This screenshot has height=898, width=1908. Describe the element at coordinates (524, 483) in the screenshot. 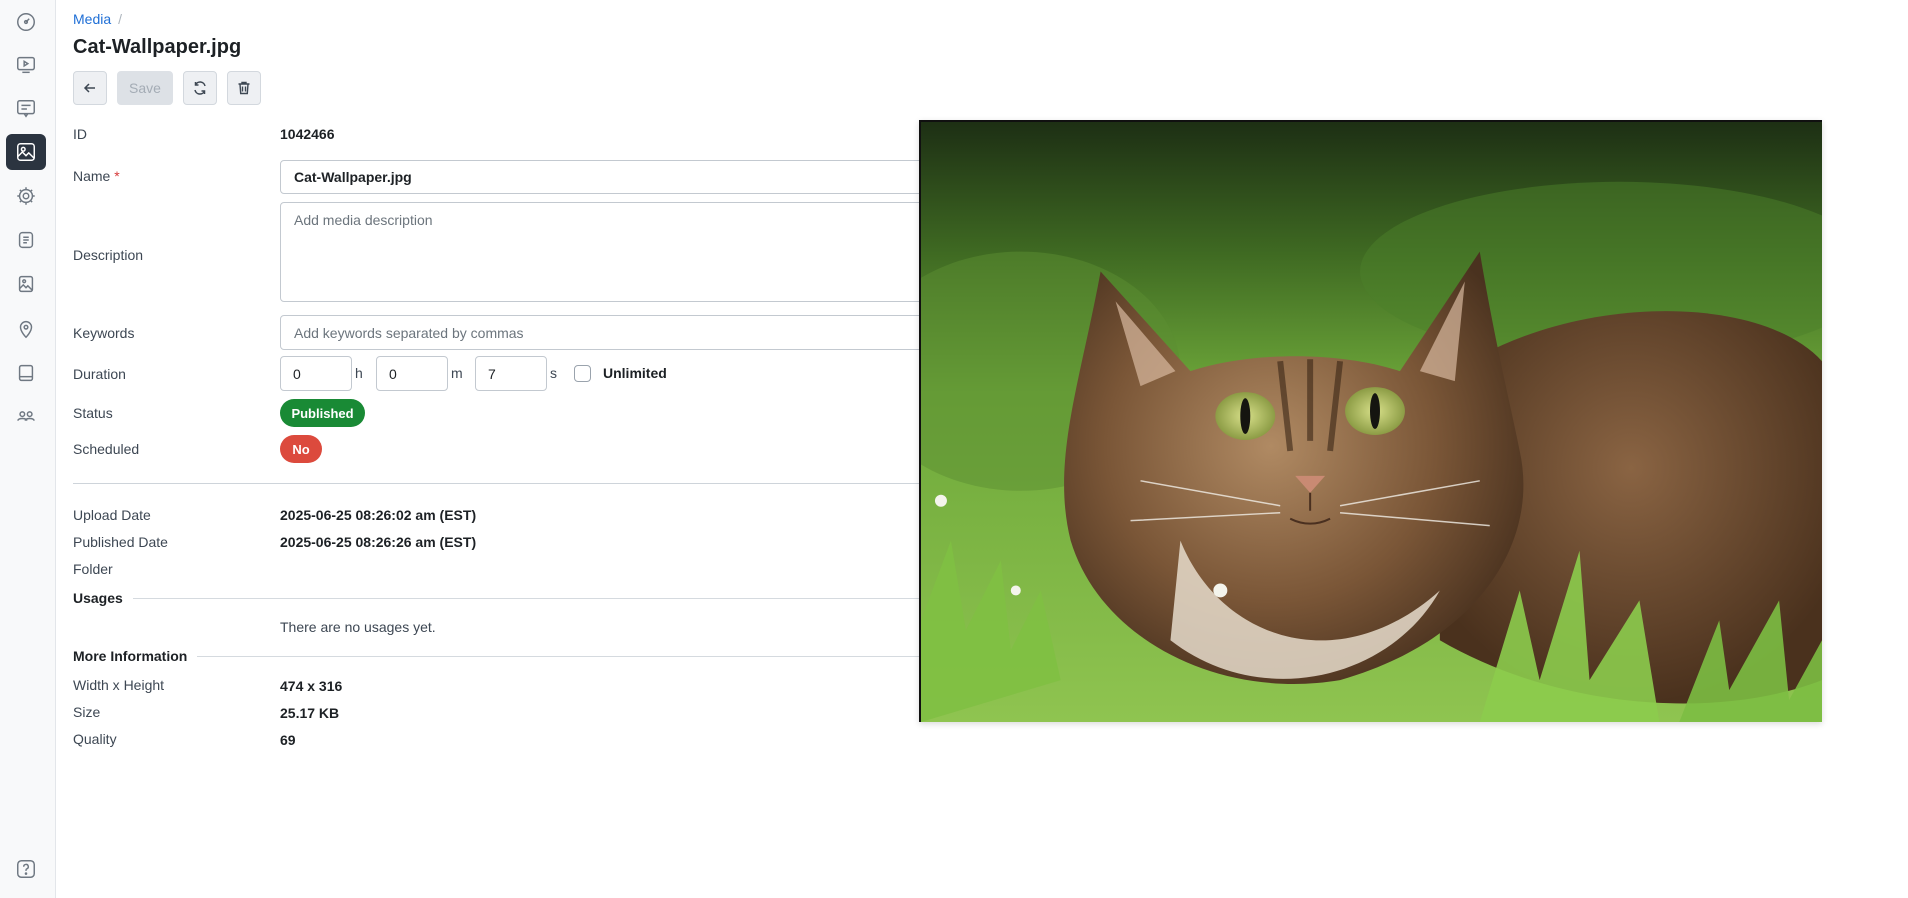

I see `divider` at that location.